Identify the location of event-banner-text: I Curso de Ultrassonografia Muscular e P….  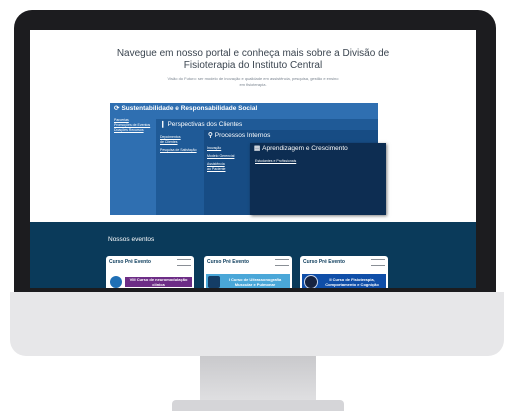
(255, 282).